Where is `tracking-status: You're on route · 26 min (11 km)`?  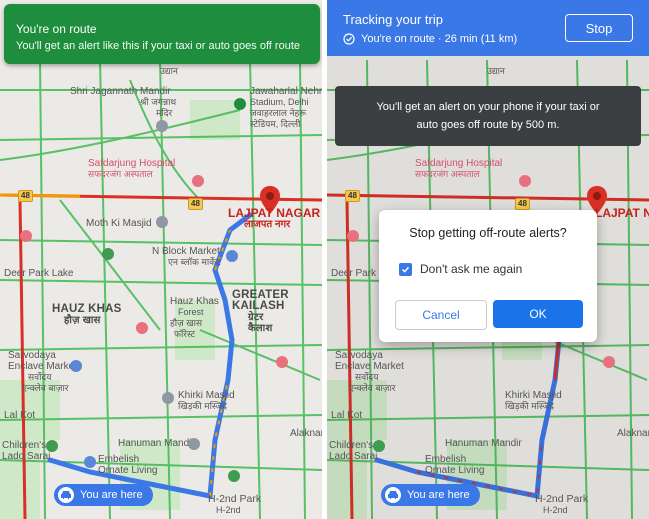
tracking-status: You're on route · 26 min (11 km) is located at coordinates (430, 39).